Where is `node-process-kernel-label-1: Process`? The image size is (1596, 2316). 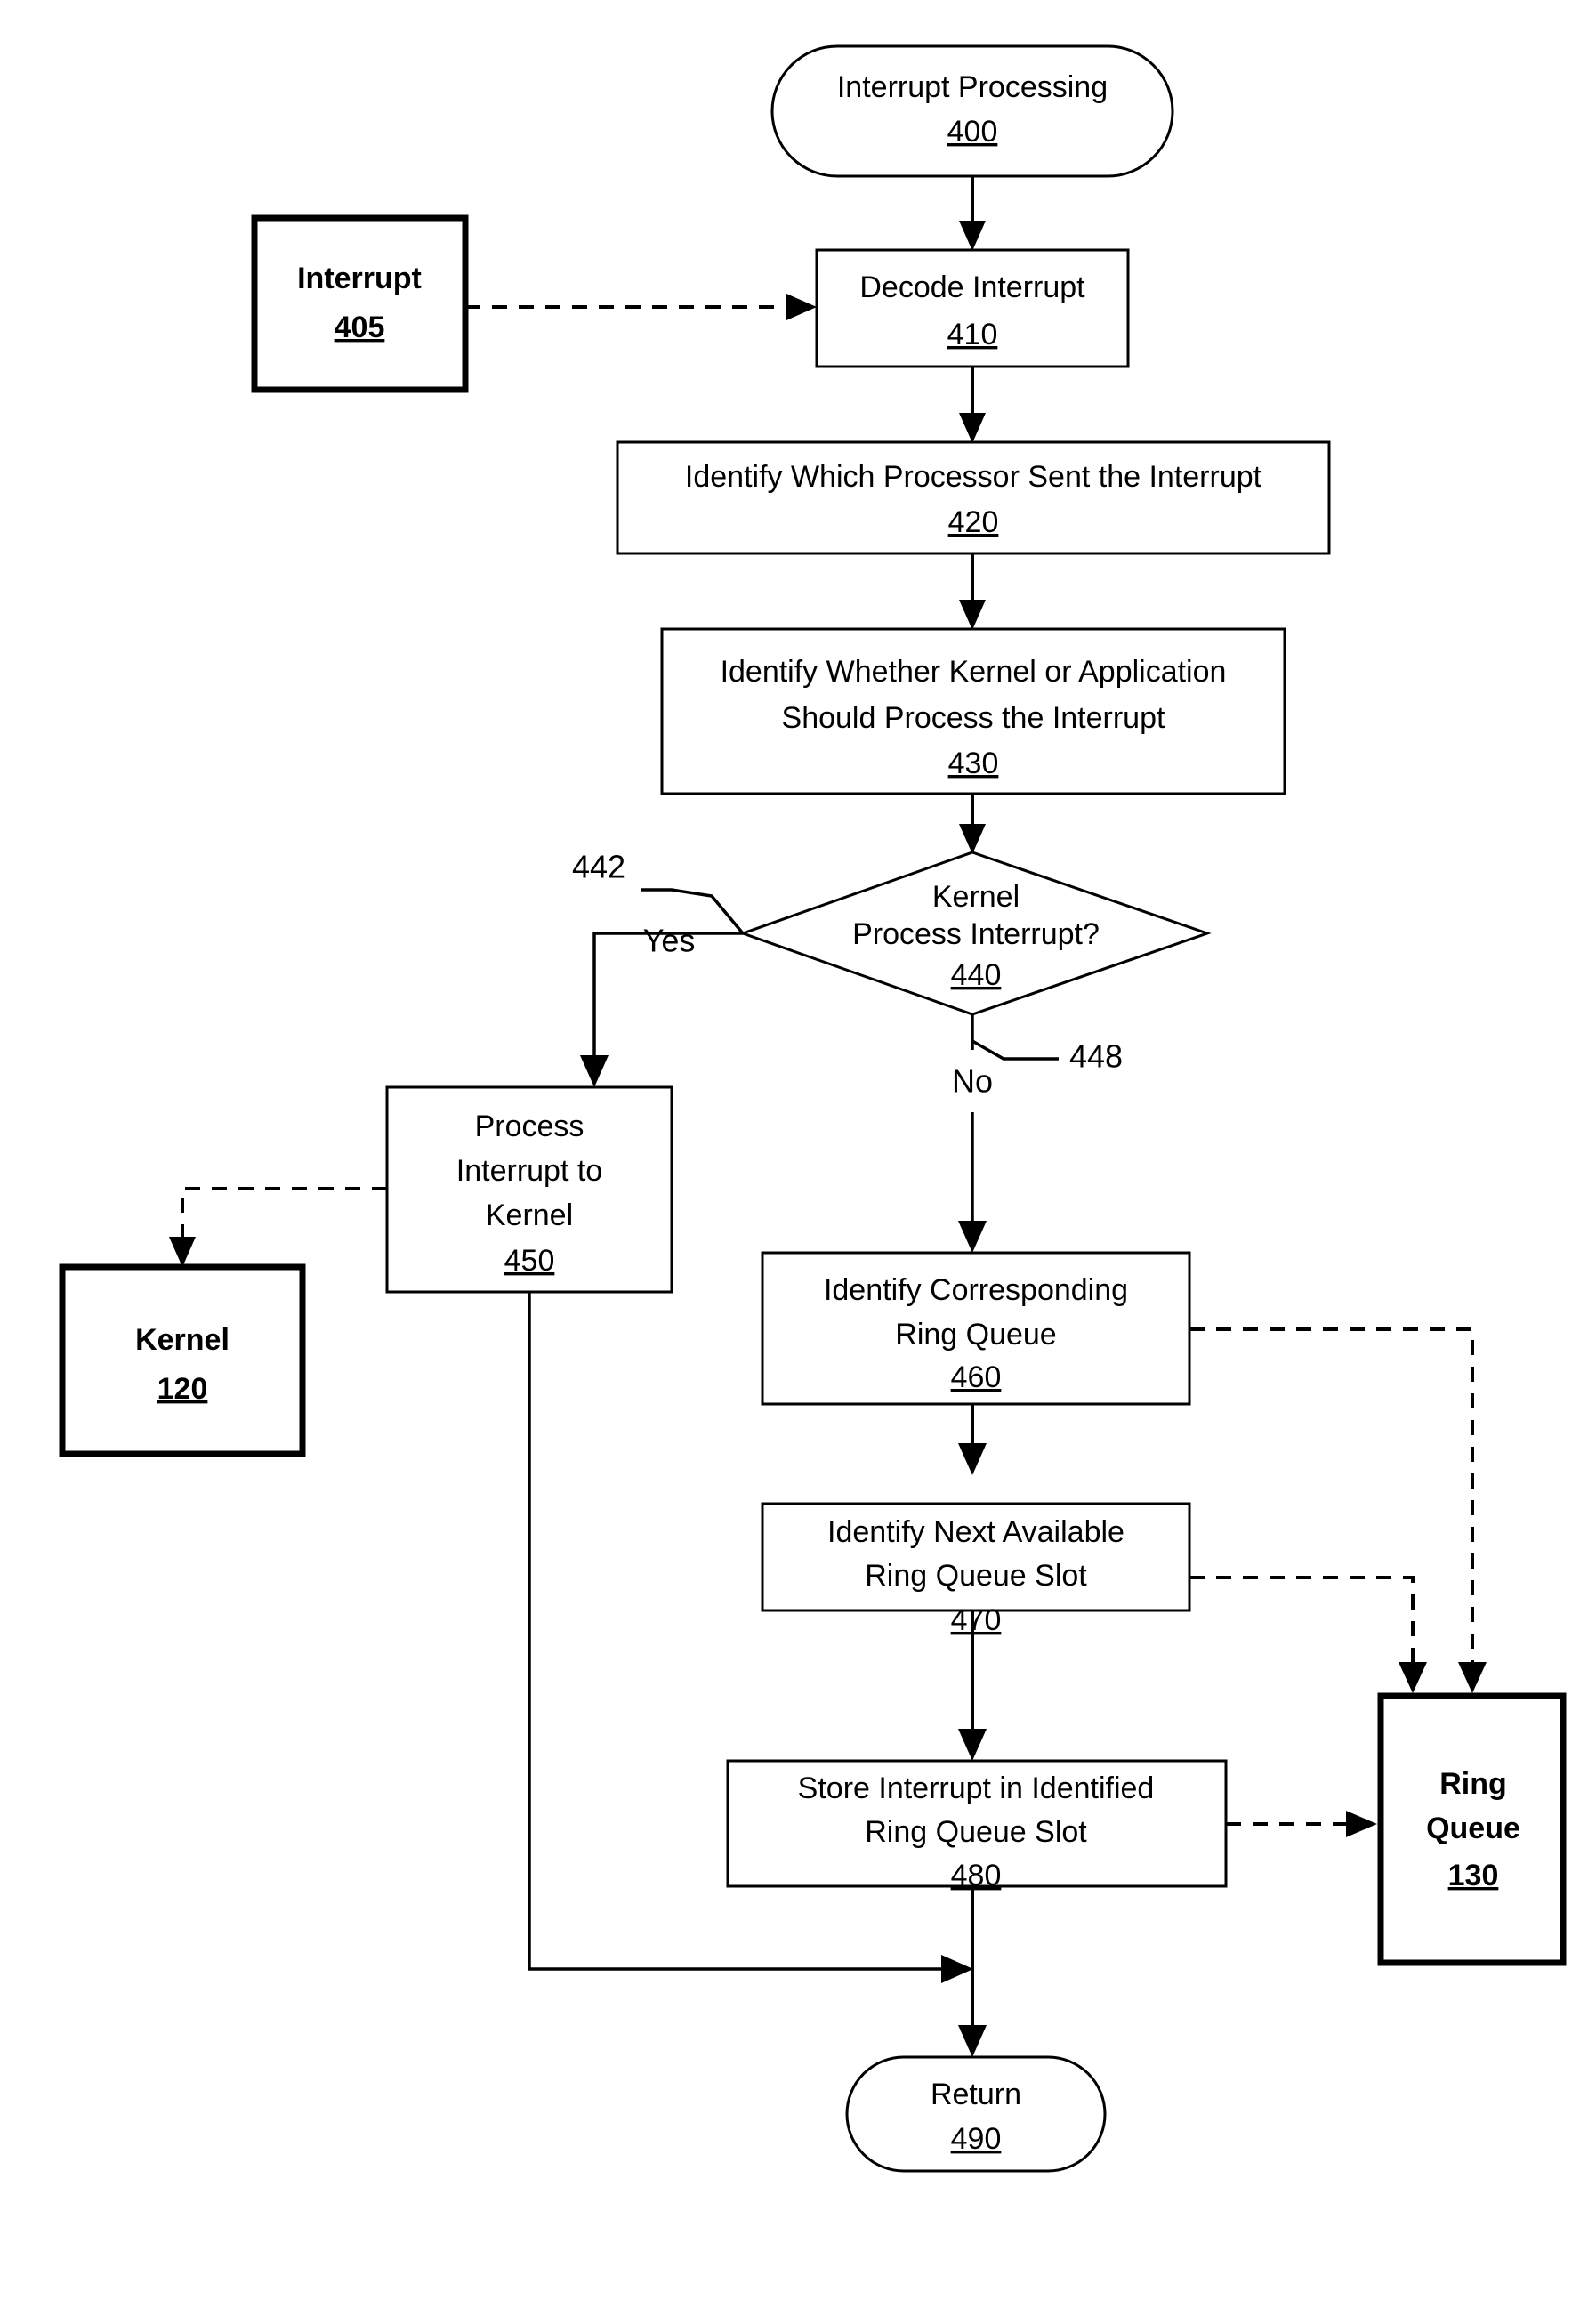
node-process-kernel-label-1: Process is located at coordinates (529, 1126).